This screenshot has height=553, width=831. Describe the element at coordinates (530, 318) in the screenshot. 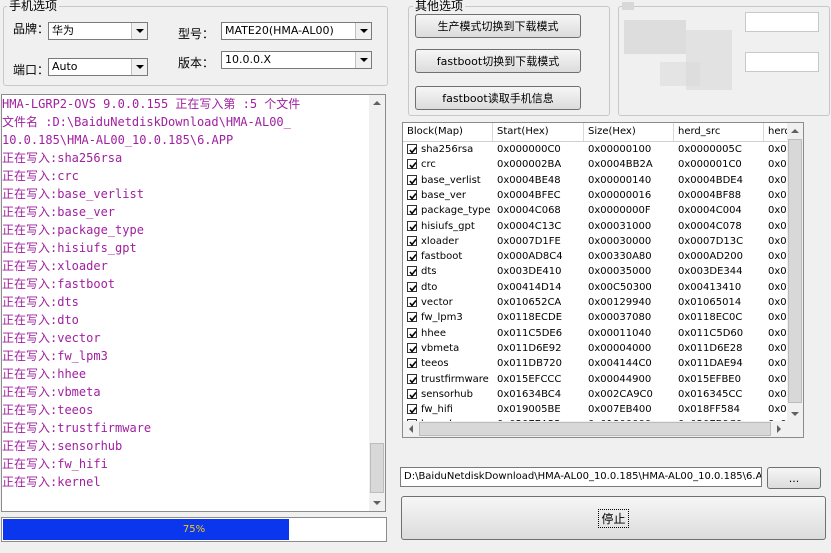

I see `cell-start: 0x0118ECDE` at that location.